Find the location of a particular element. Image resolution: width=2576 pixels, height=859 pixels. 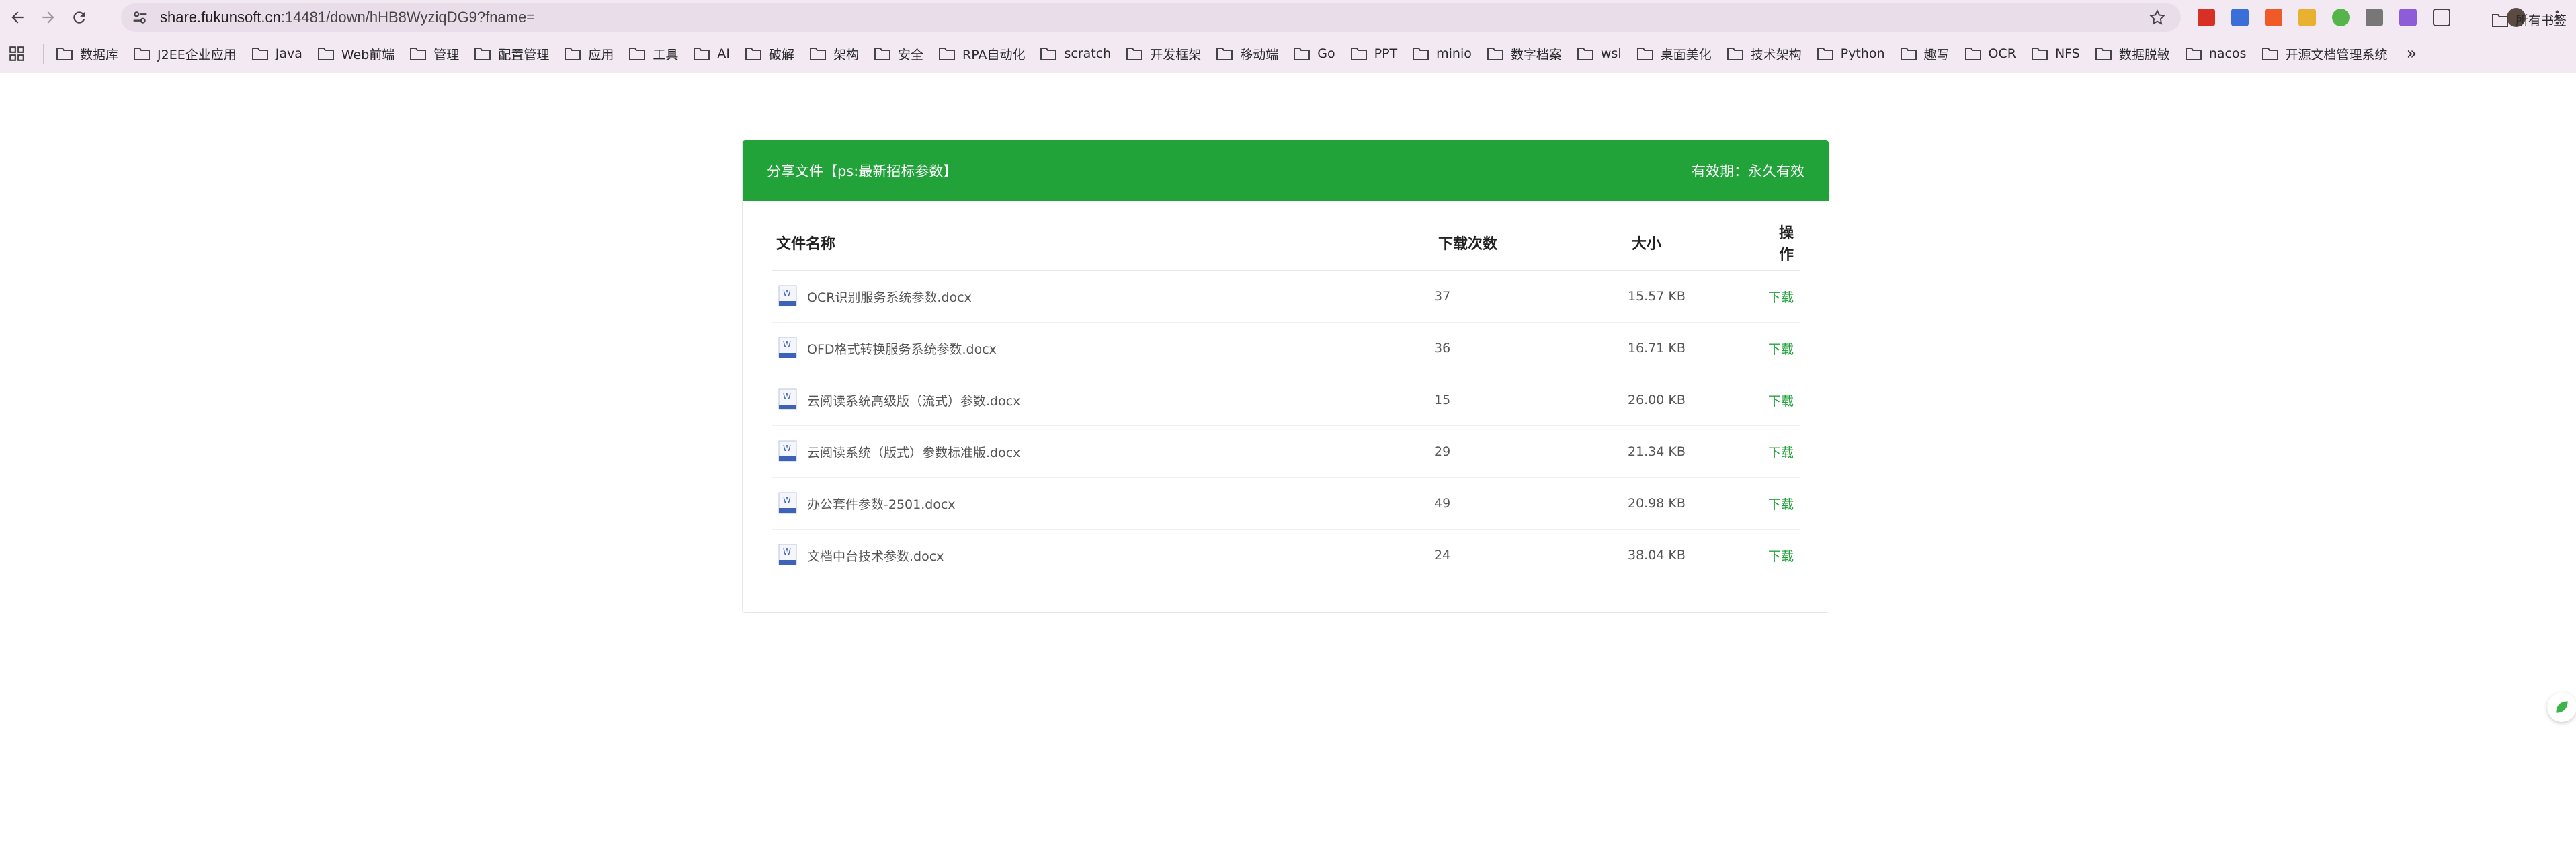

extensions-area is located at coordinates (2332, 17).